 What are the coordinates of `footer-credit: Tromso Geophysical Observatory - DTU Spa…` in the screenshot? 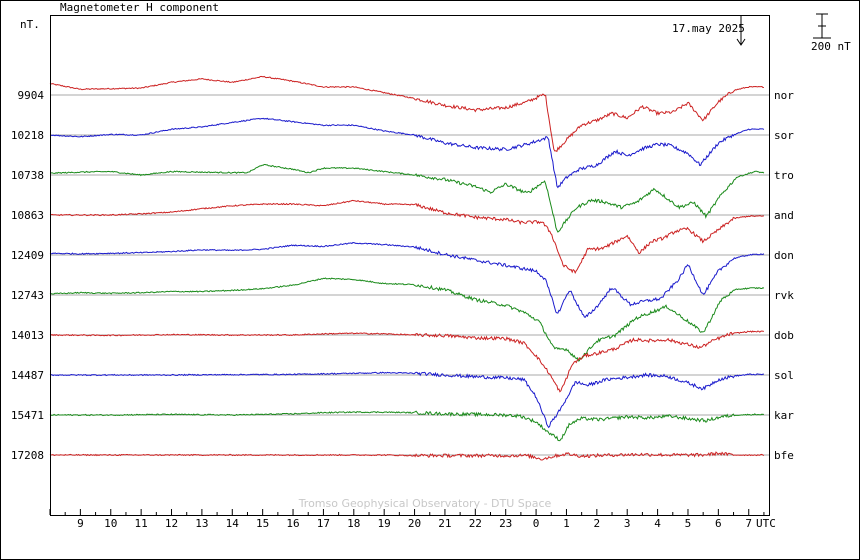 It's located at (425, 503).